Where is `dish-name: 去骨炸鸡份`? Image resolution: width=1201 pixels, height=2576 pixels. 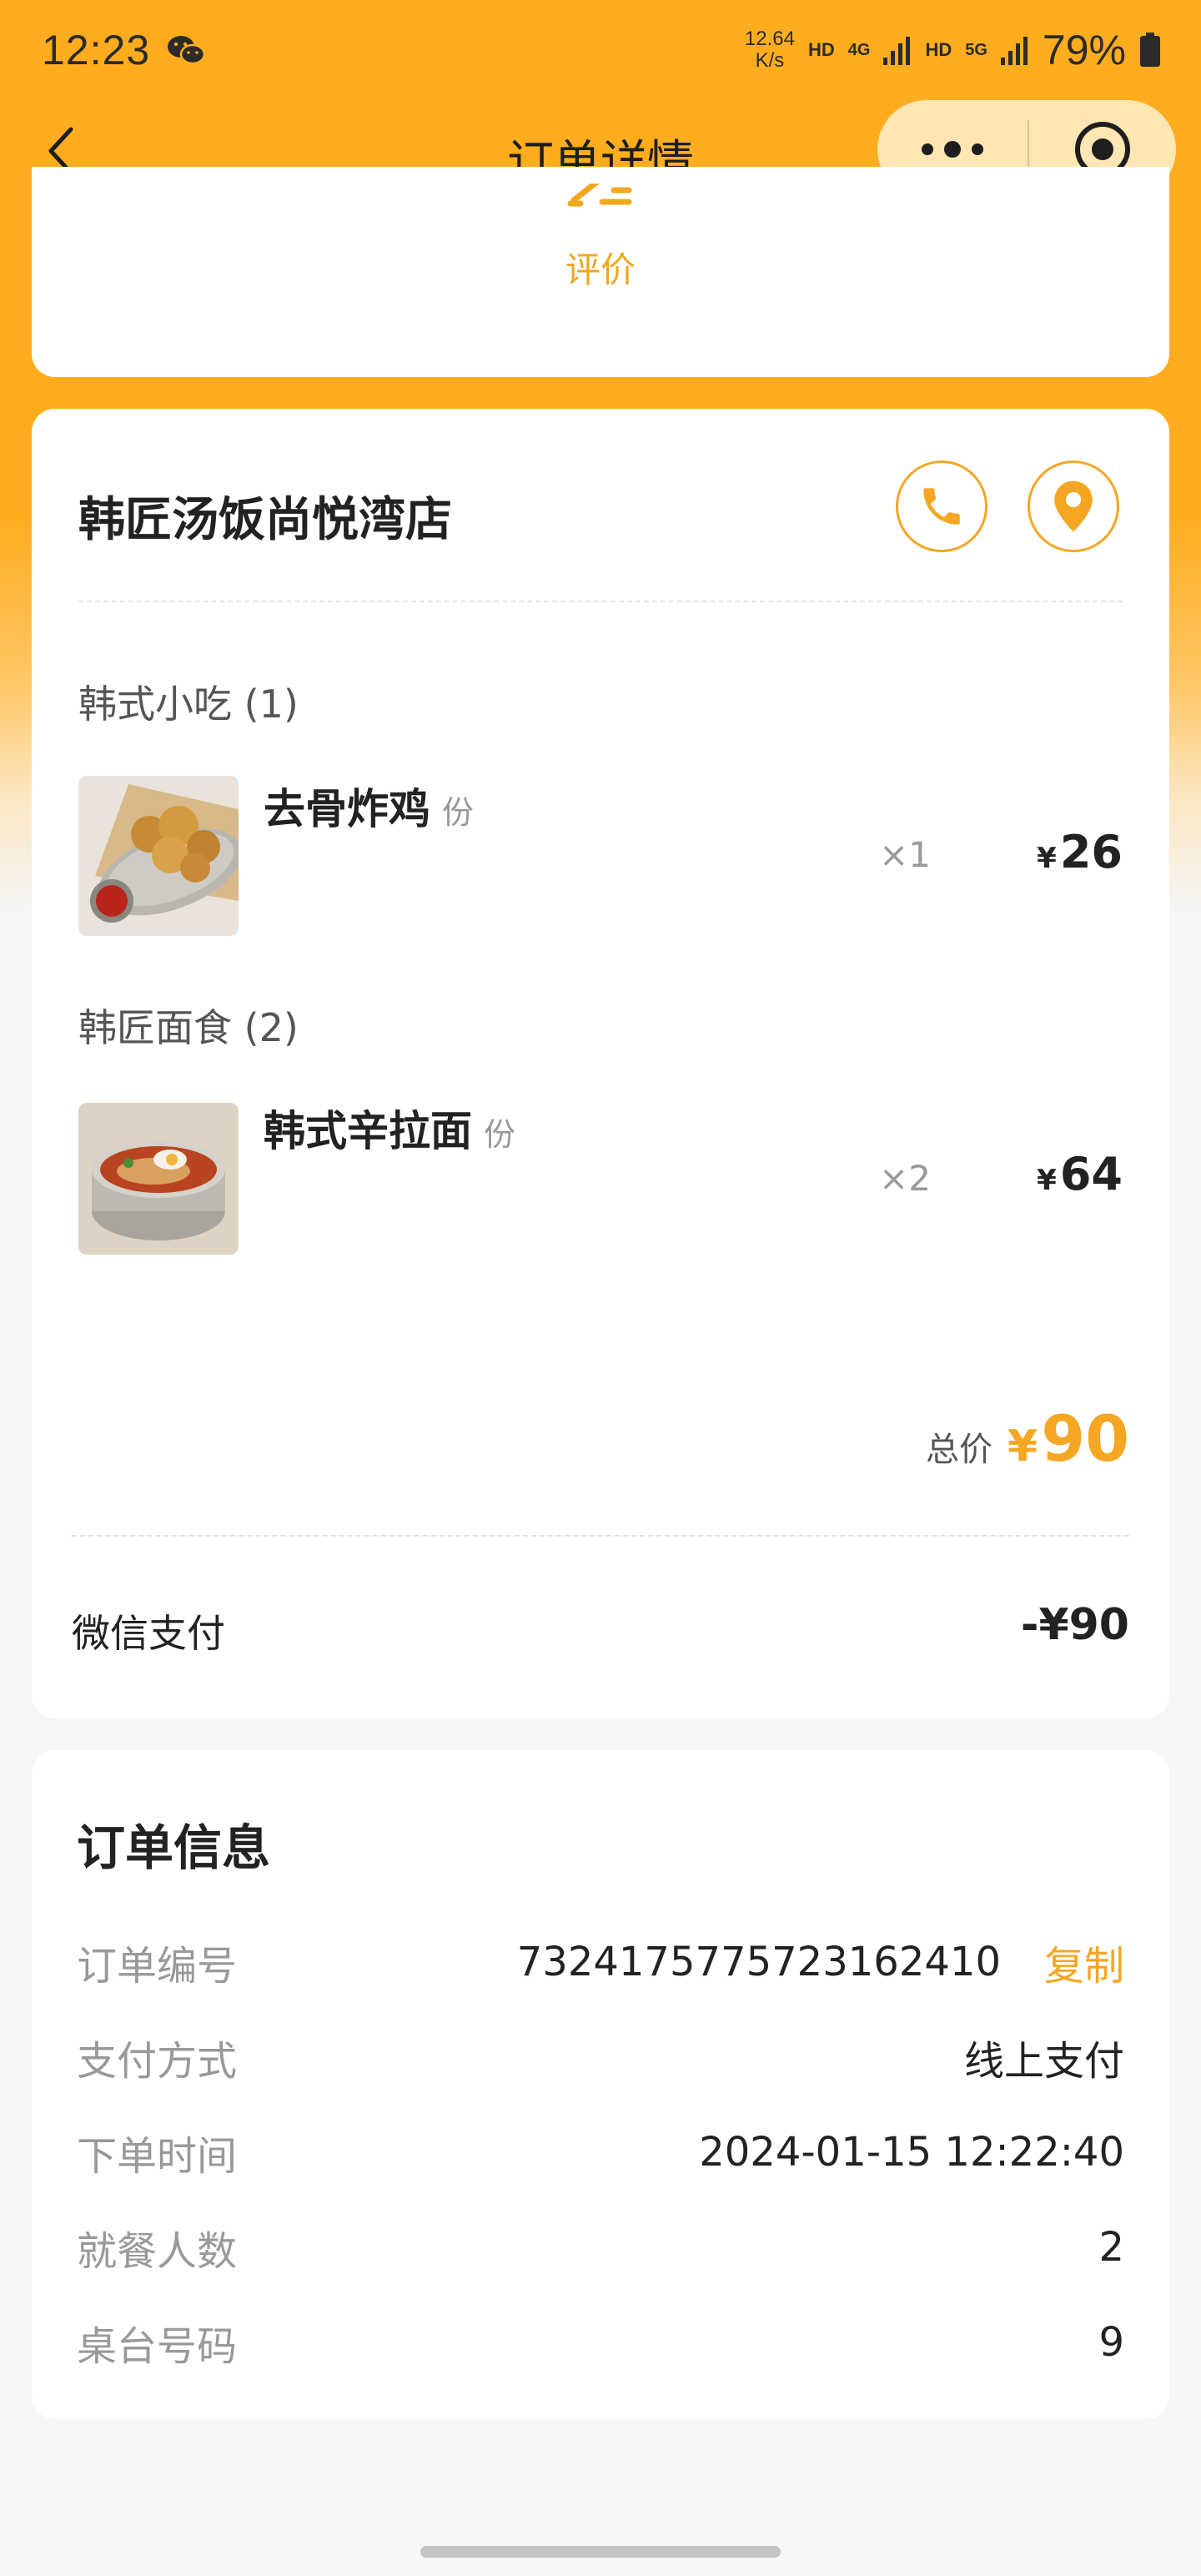
dish-name: 去骨炸鸡份 is located at coordinates (370, 809).